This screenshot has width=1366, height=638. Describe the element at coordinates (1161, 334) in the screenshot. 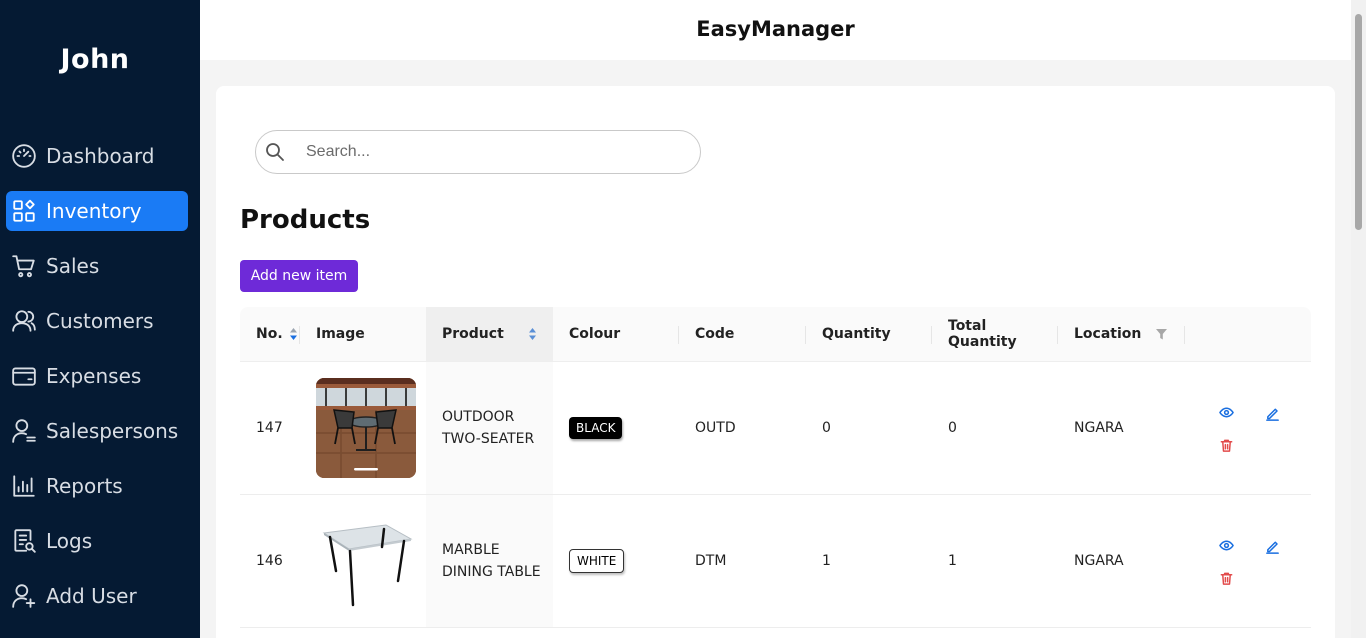

I see `filter-icon` at that location.